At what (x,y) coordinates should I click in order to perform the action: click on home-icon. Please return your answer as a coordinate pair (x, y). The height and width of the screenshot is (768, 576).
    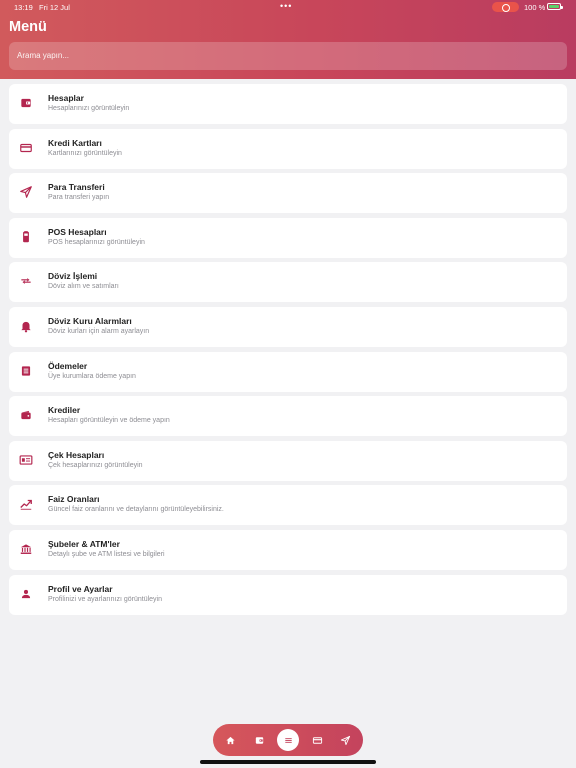
    Looking at the image, I should click on (230, 740).